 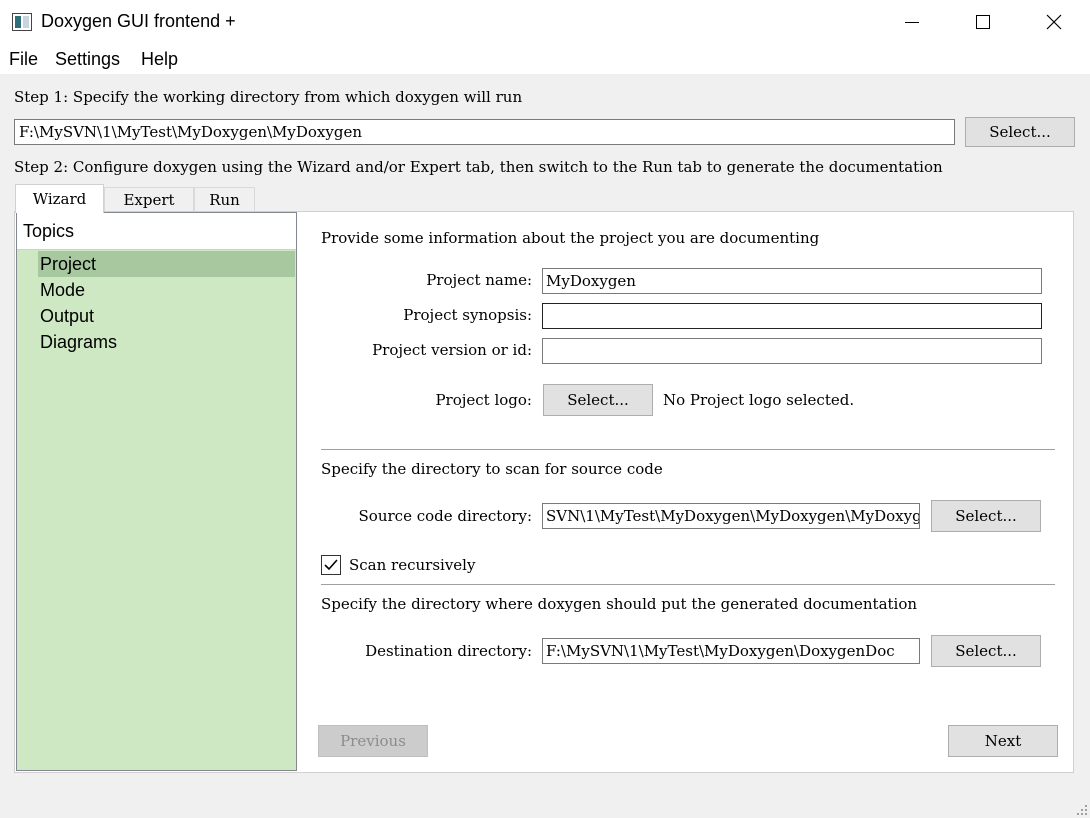 What do you see at coordinates (166, 342) in the screenshot?
I see `topic-diagrams: Diagrams` at bounding box center [166, 342].